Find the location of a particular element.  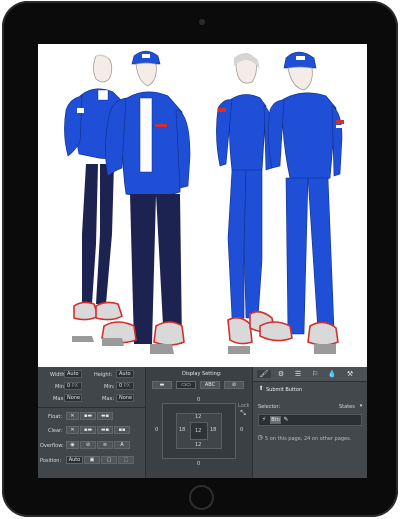

position-auto-button: Auto is located at coordinates (74, 460).